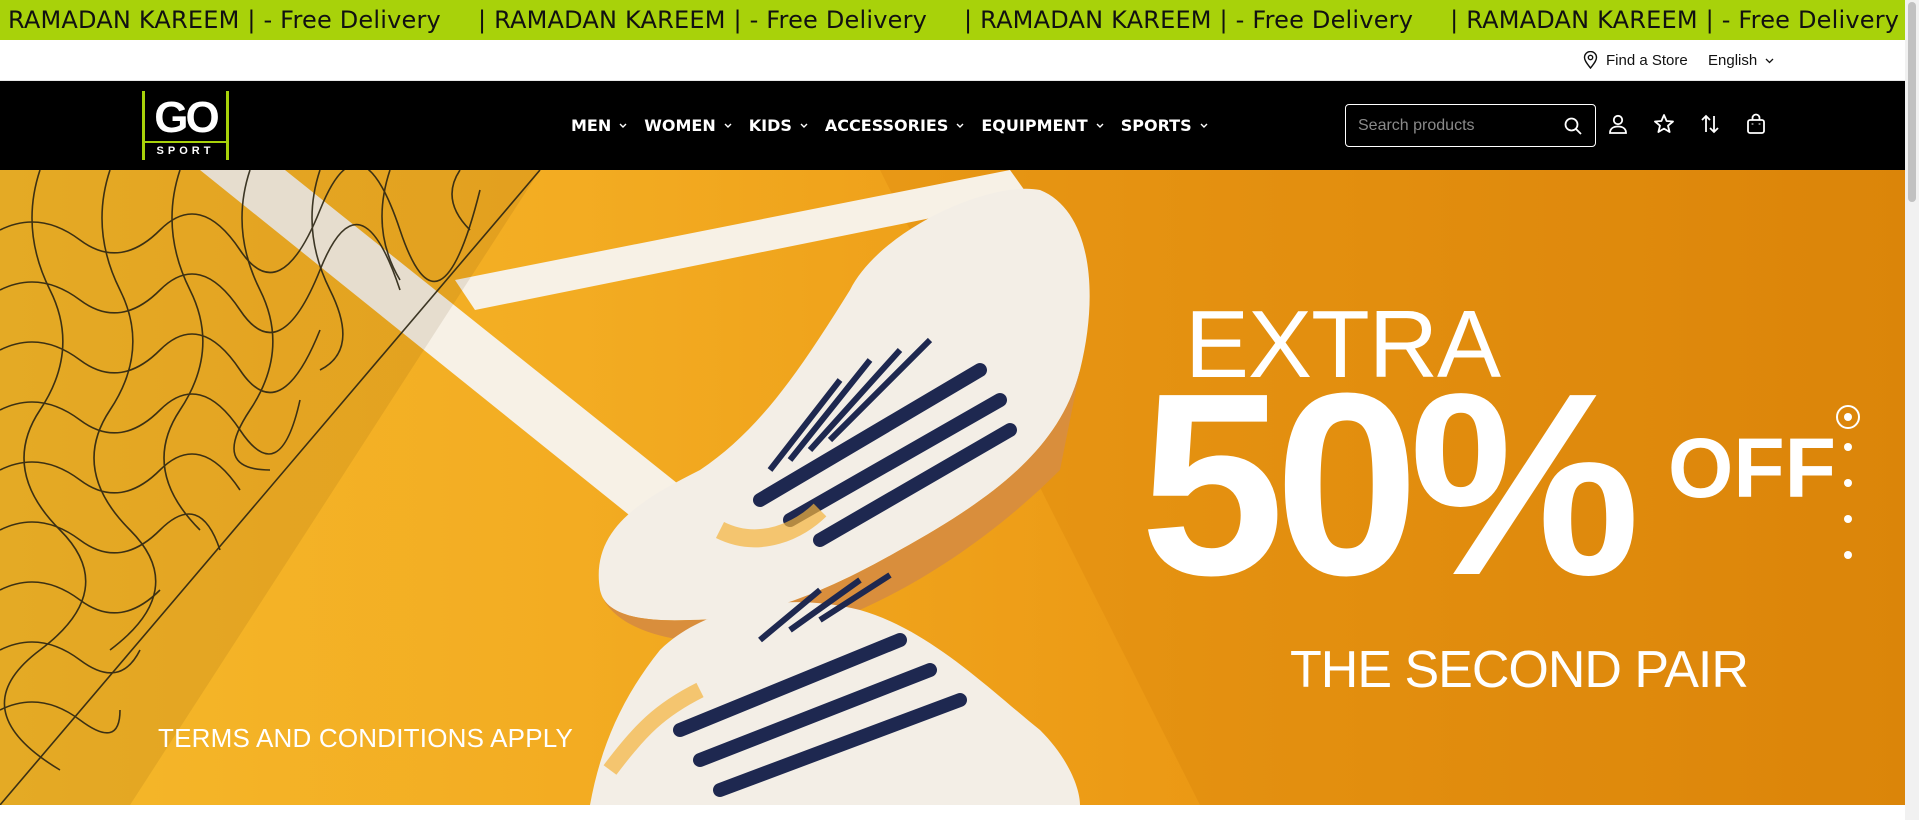  I want to click on nav-label: WOMEN, so click(680, 125).